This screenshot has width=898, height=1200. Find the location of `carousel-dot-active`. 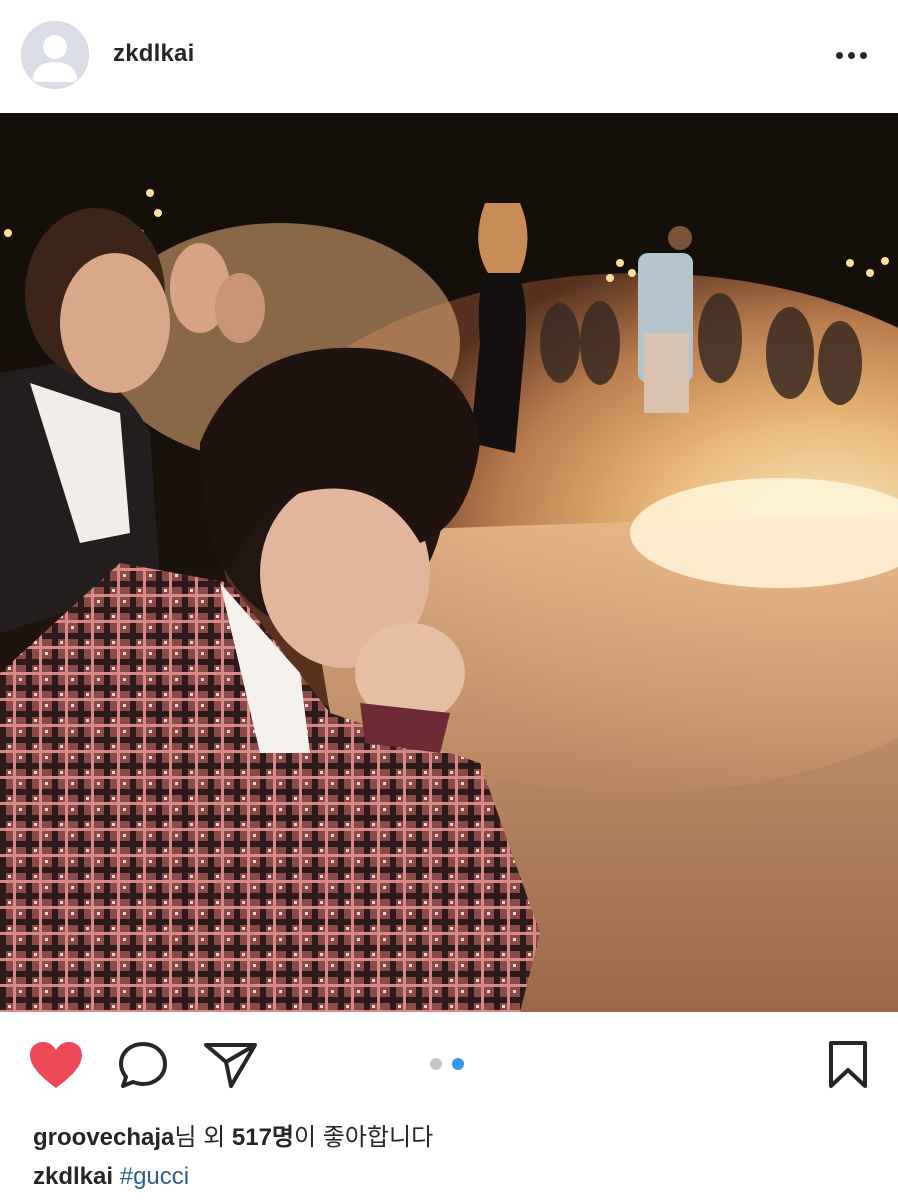

carousel-dot-active is located at coordinates (458, 1064).